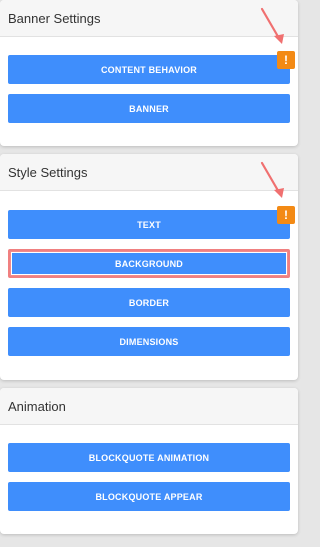 This screenshot has width=320, height=547. What do you see at coordinates (149, 406) in the screenshot?
I see `animation-header: Animation` at bounding box center [149, 406].